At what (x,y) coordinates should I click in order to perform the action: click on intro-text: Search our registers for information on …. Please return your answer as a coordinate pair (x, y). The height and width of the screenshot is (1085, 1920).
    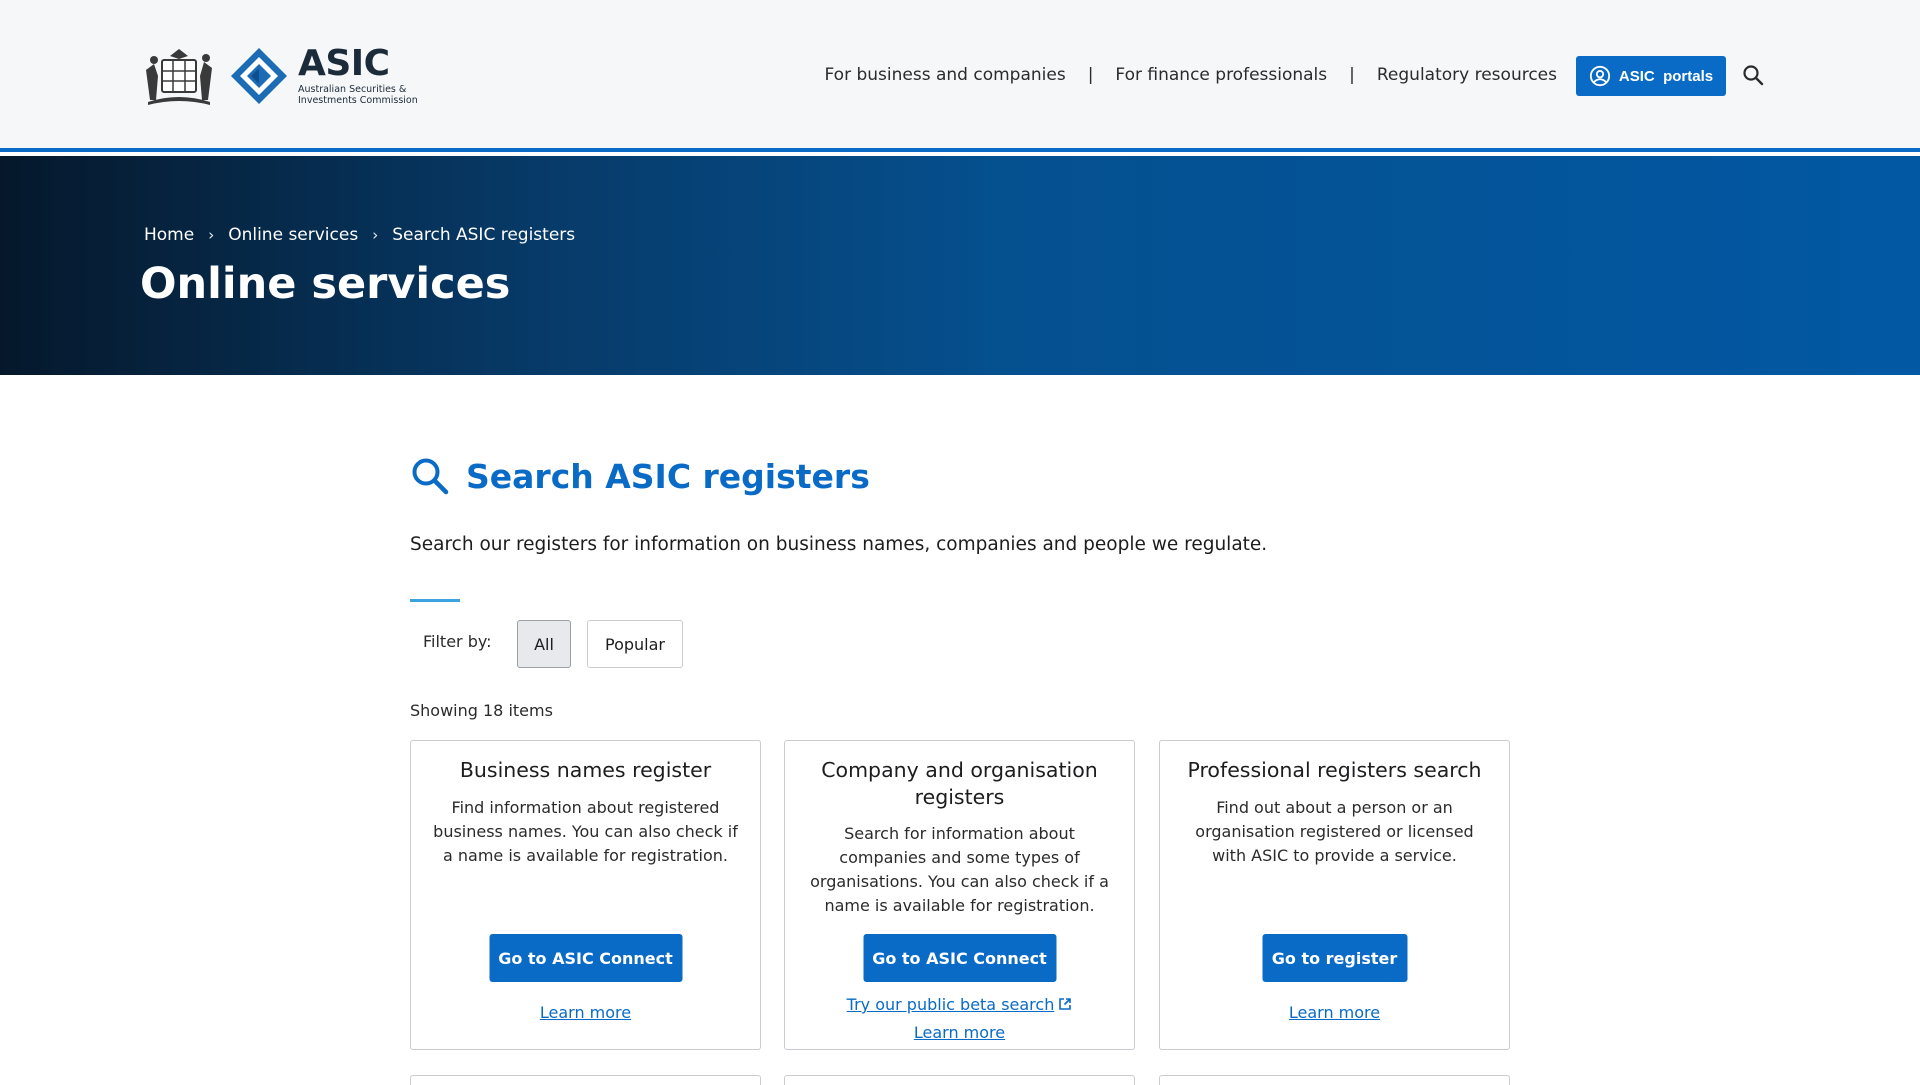
    Looking at the image, I should click on (839, 544).